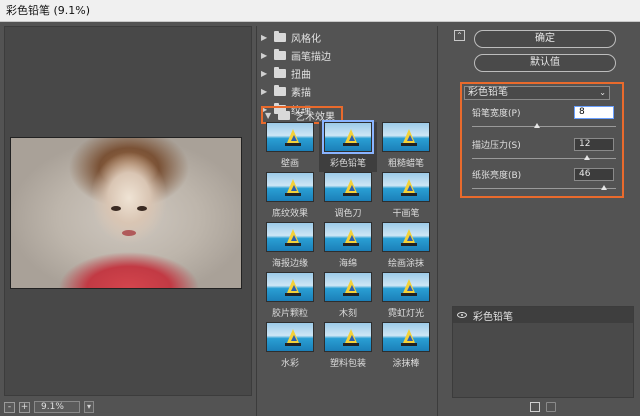 The width and height of the screenshot is (640, 416). Describe the element at coordinates (535, 407) in the screenshot. I see `new-effect-layer-icon` at that location.